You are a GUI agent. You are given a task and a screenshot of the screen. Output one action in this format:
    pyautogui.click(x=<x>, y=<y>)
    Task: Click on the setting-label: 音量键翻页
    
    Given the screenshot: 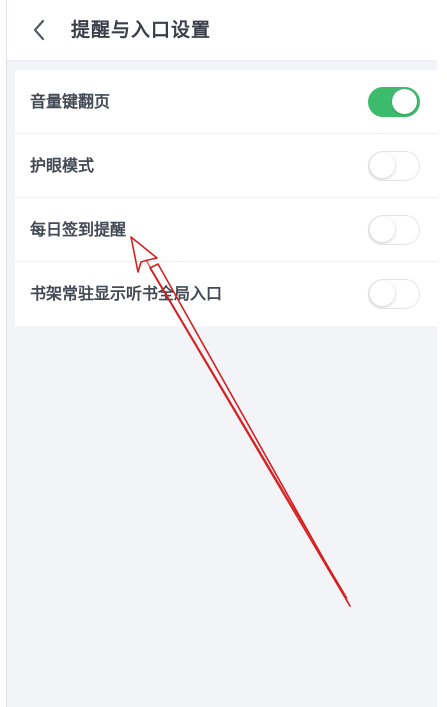 What is the action you would take?
    pyautogui.click(x=70, y=101)
    